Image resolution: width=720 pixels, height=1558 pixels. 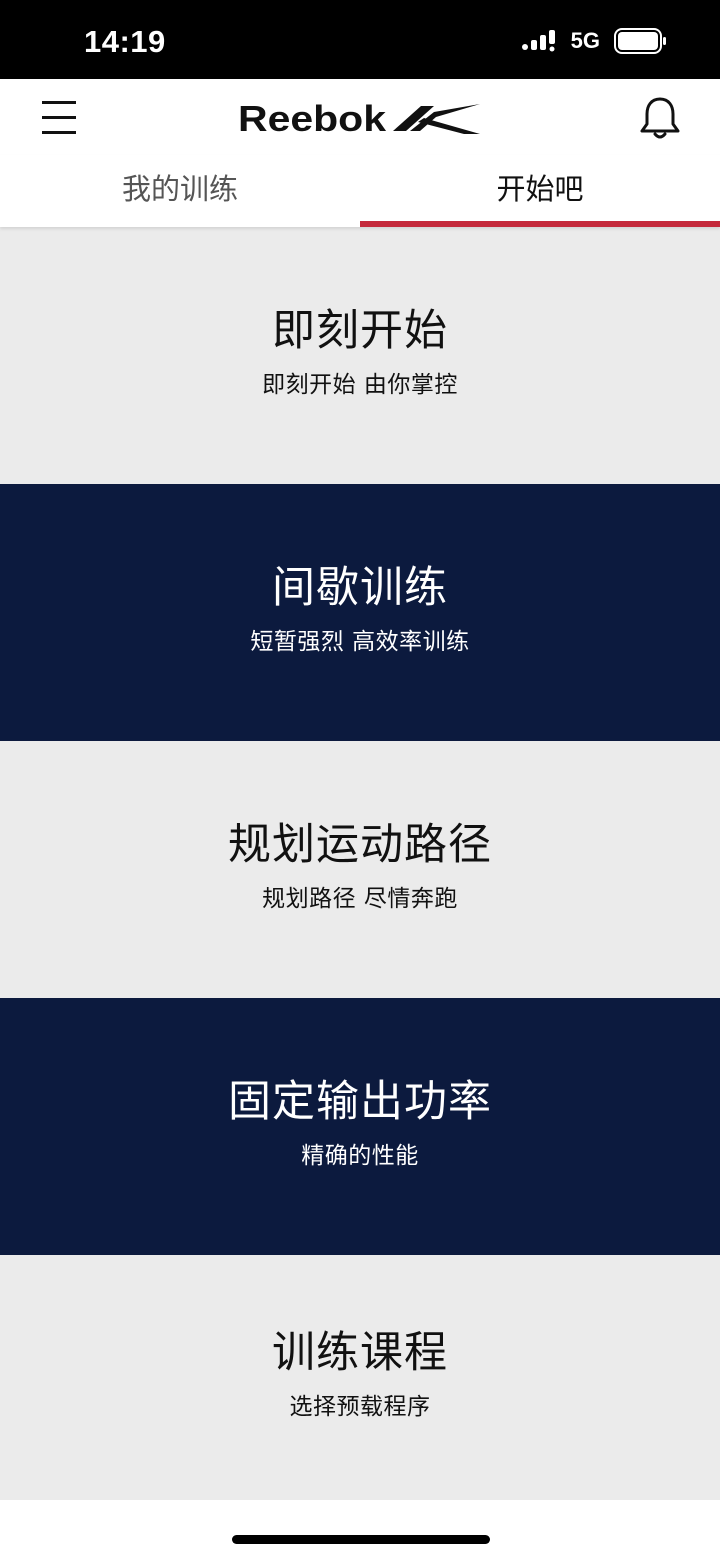 I want to click on tab-get-started: 开始吧, so click(x=540, y=191).